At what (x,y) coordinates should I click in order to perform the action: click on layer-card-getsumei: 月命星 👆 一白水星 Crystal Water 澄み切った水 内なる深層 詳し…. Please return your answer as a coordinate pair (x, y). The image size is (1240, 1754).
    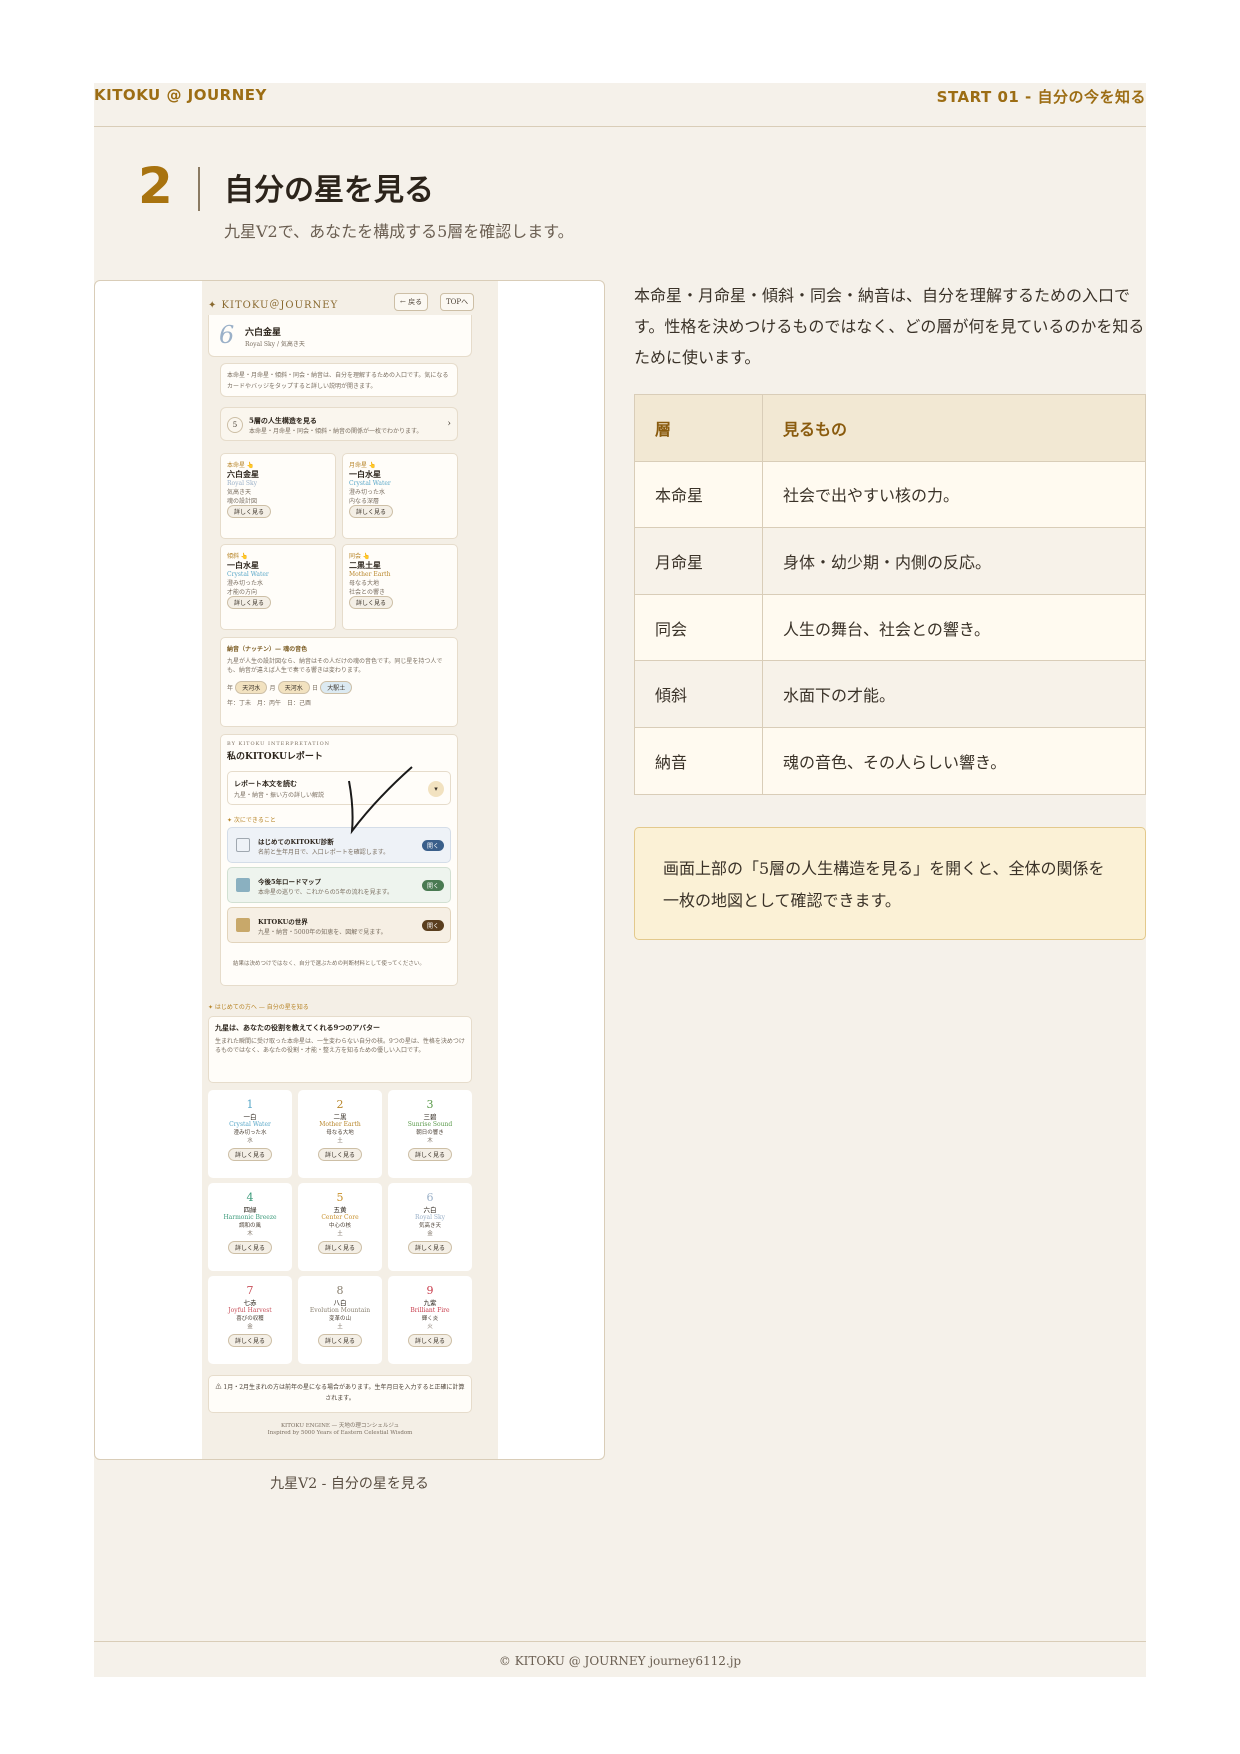
    Looking at the image, I should click on (400, 496).